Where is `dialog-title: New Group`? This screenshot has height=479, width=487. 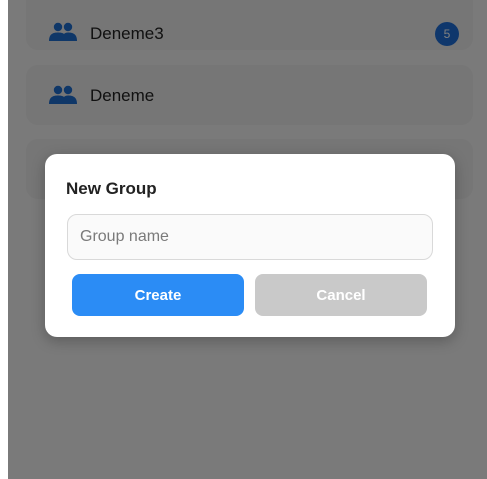
dialog-title: New Group is located at coordinates (111, 188).